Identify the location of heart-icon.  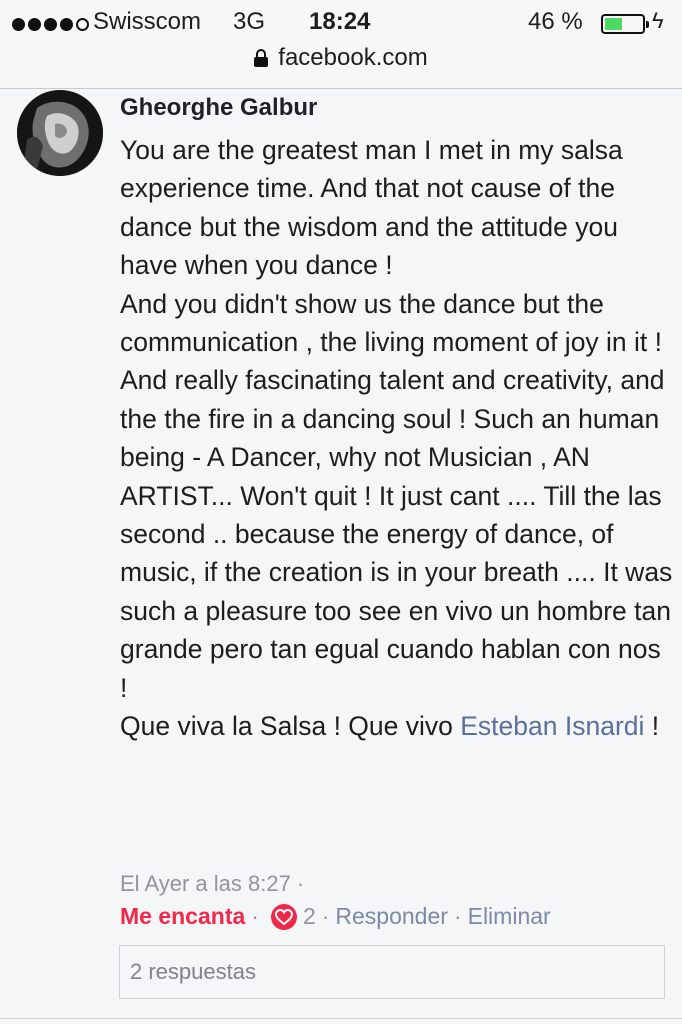
(283, 916).